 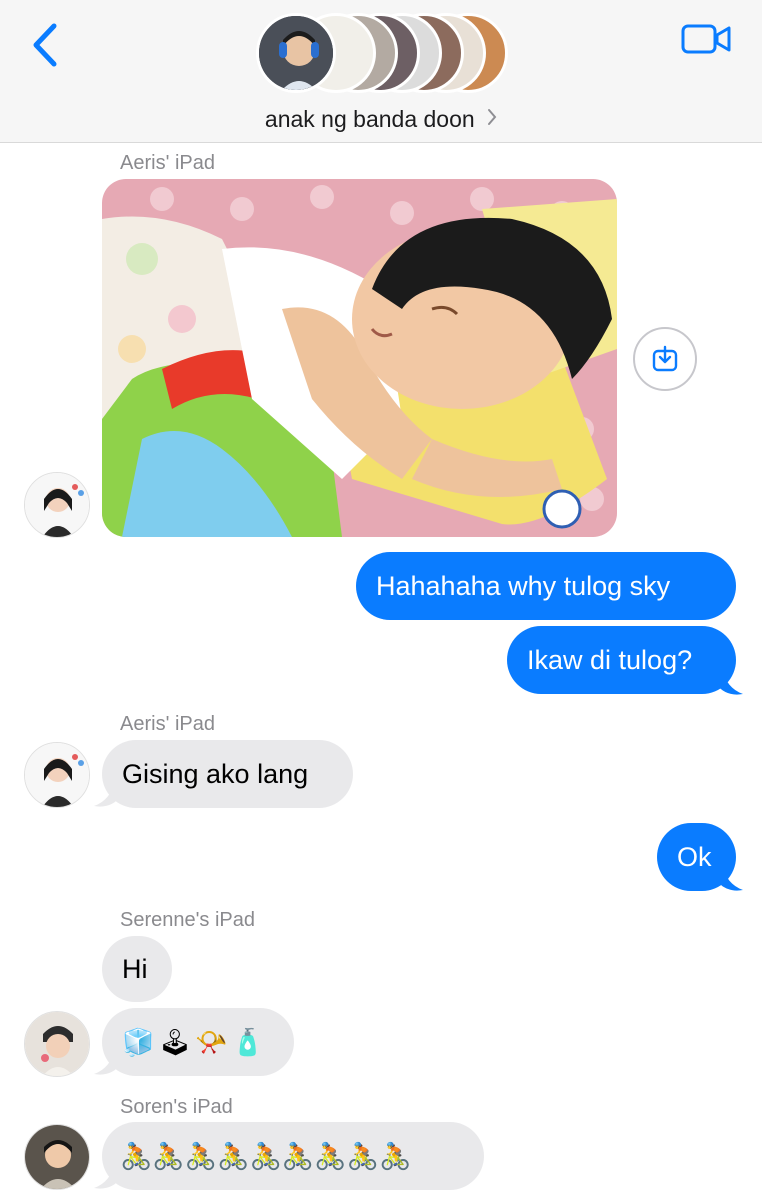 What do you see at coordinates (706, 39) in the screenshot?
I see `video-camera-icon` at bounding box center [706, 39].